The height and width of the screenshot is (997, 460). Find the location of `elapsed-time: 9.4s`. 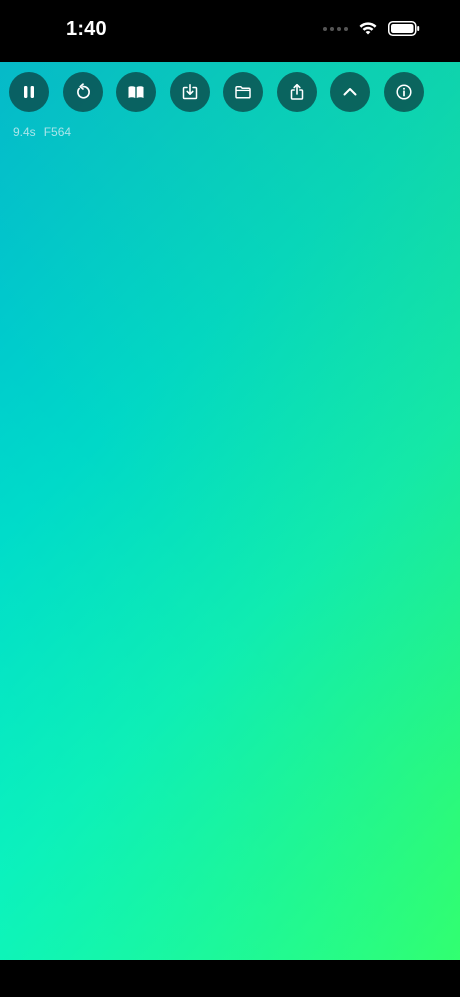

elapsed-time: 9.4s is located at coordinates (24, 132).